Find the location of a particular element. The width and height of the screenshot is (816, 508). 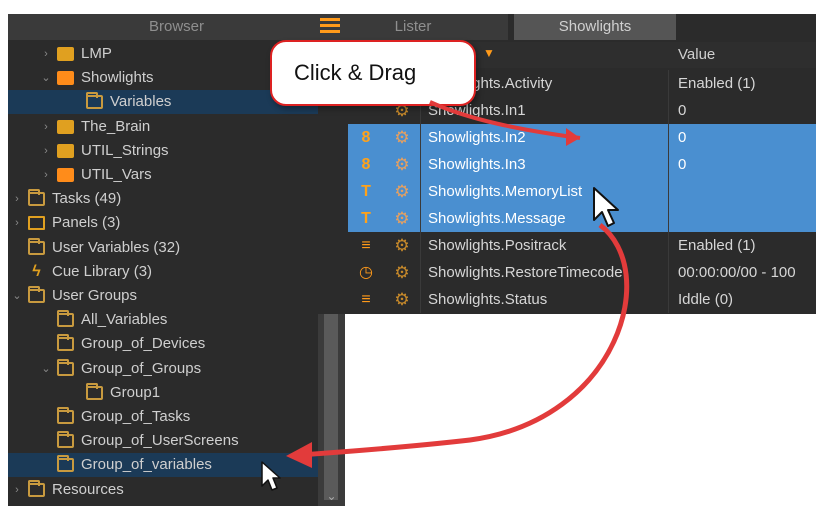

tree-item-label: UTIL_Vars is located at coordinates (116, 174).